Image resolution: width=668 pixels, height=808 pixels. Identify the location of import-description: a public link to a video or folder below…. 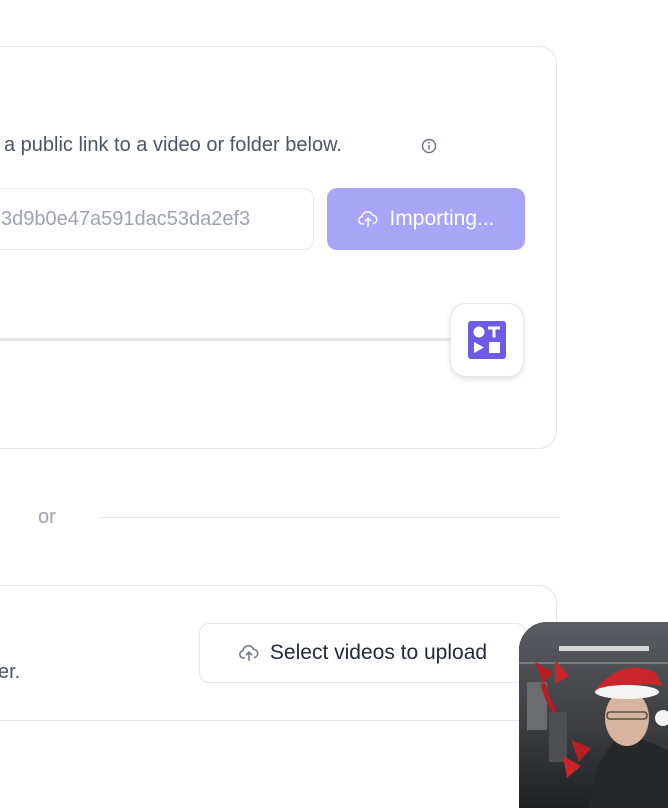
(173, 145).